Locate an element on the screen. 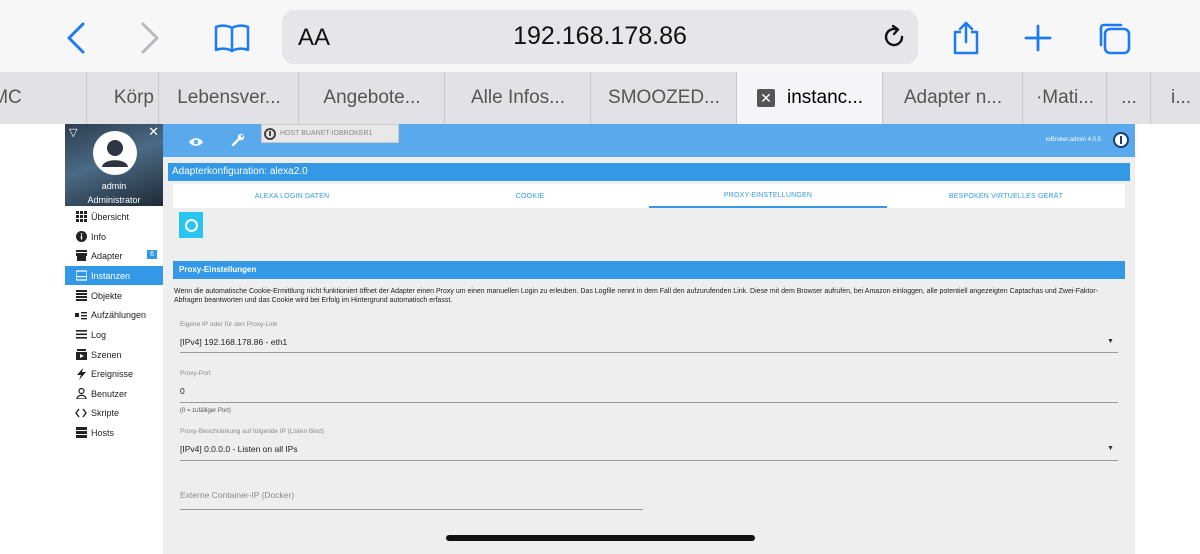  adapter-count-badge: 6 is located at coordinates (152, 254).